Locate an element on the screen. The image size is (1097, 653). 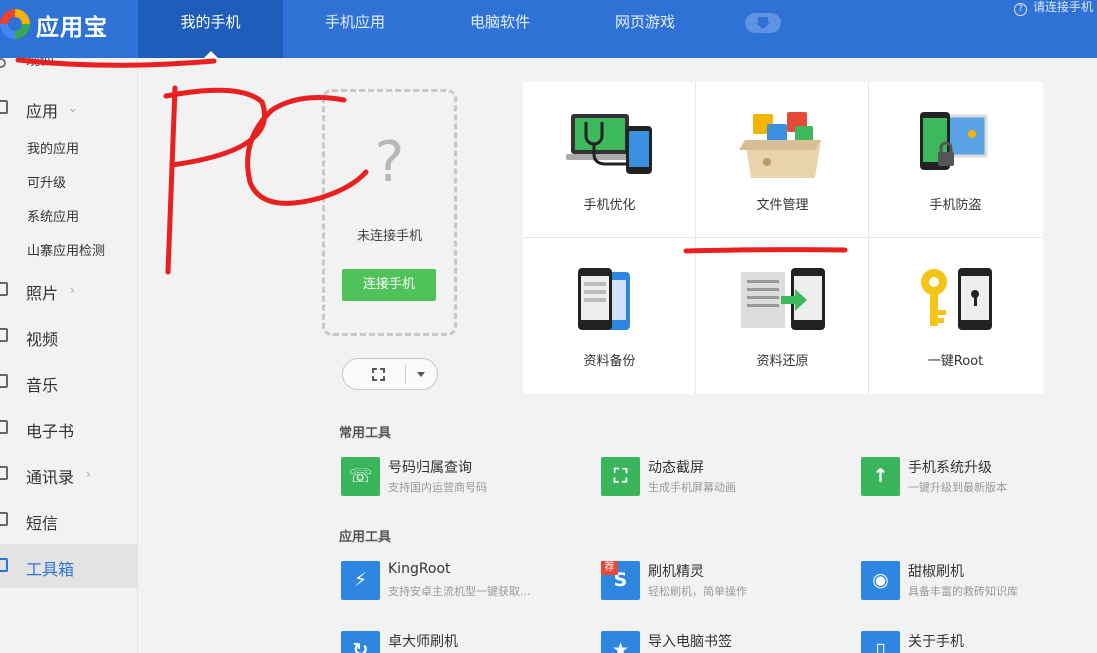
screenshot-icon is located at coordinates (378, 374).